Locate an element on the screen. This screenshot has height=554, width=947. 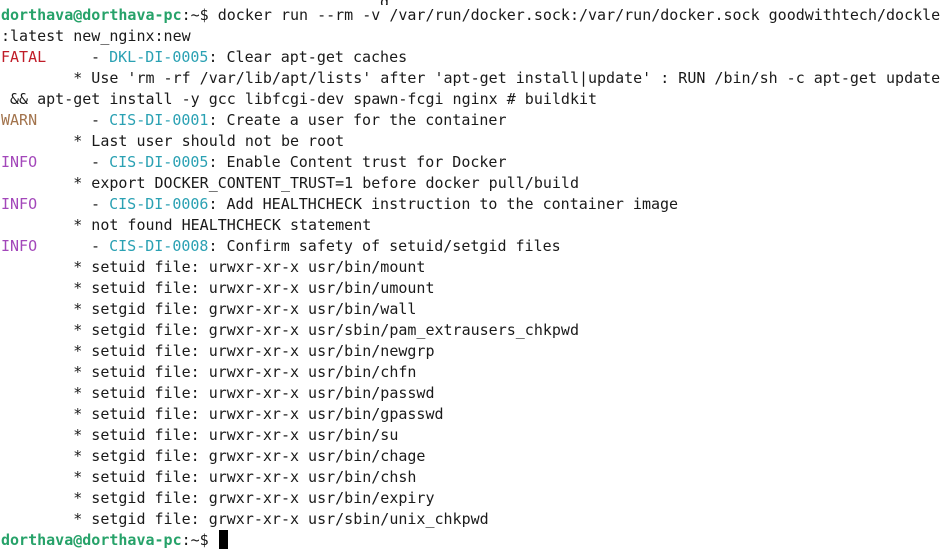
fatal-level: FATAL is located at coordinates (24, 57).